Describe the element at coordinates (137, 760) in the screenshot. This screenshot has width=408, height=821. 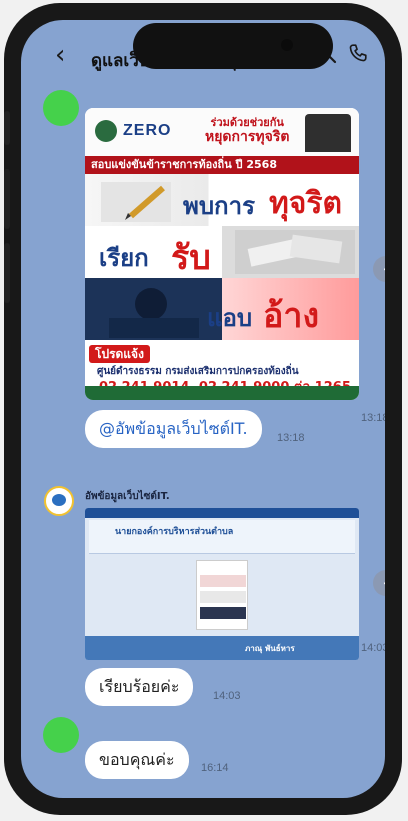
I see `reply-bubble: ขอบคุณค่ะ` at that location.